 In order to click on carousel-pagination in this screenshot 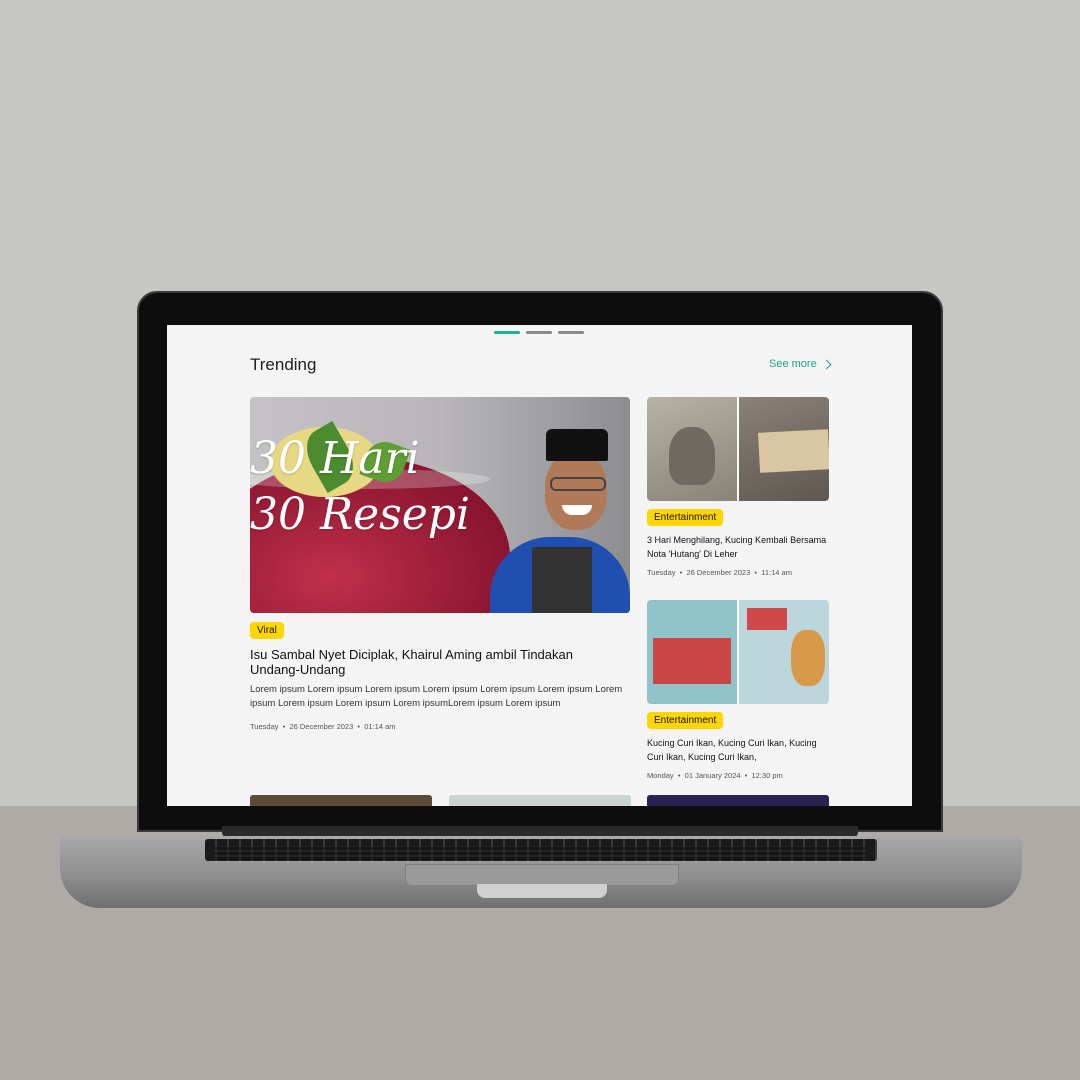, I will do `click(539, 332)`.